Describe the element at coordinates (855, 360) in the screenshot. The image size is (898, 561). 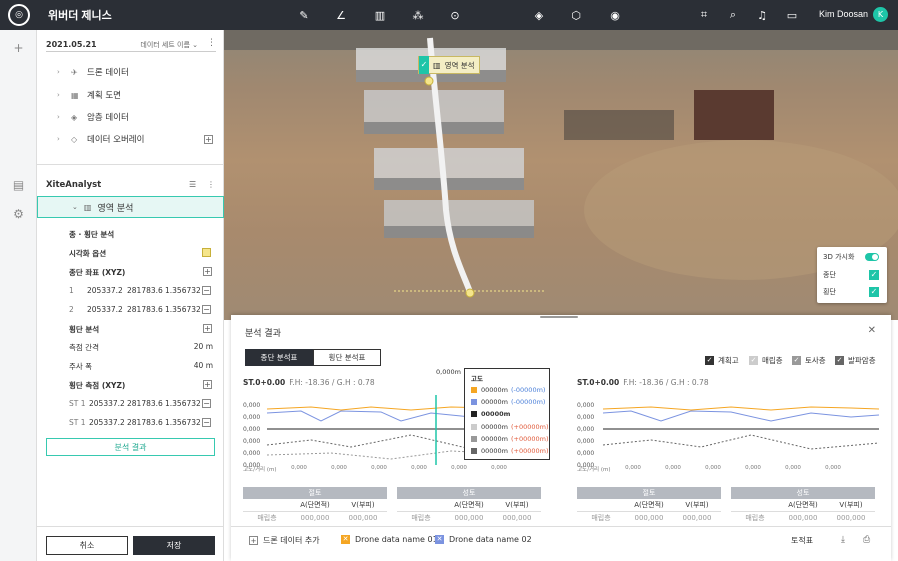
I see `legend-rock: ✓ 발파암층` at that location.